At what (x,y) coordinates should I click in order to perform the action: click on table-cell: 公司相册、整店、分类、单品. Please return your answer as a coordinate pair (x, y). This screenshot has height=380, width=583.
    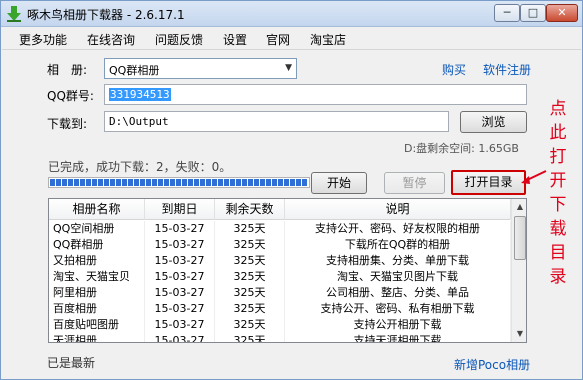
    Looking at the image, I should click on (398, 293).